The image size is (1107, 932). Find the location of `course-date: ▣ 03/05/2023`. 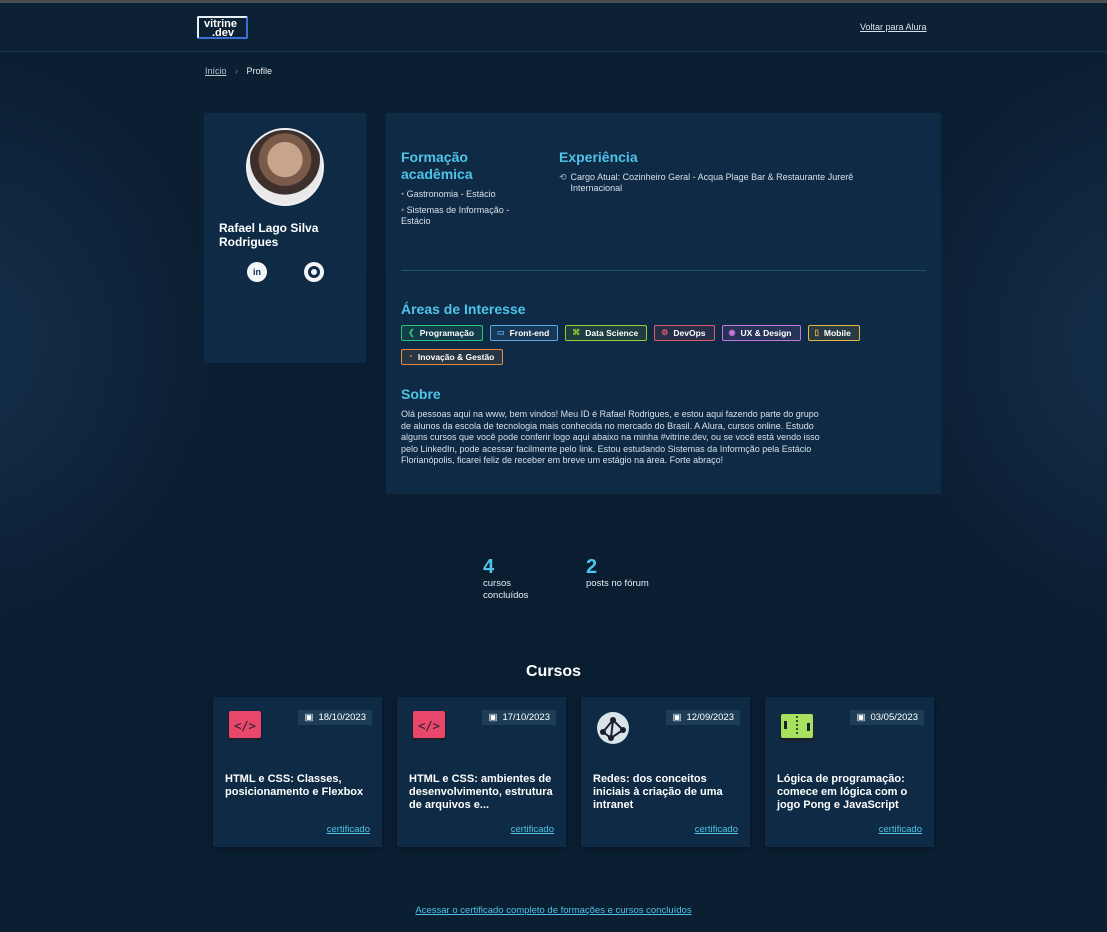

course-date: ▣ 03/05/2023 is located at coordinates (887, 717).